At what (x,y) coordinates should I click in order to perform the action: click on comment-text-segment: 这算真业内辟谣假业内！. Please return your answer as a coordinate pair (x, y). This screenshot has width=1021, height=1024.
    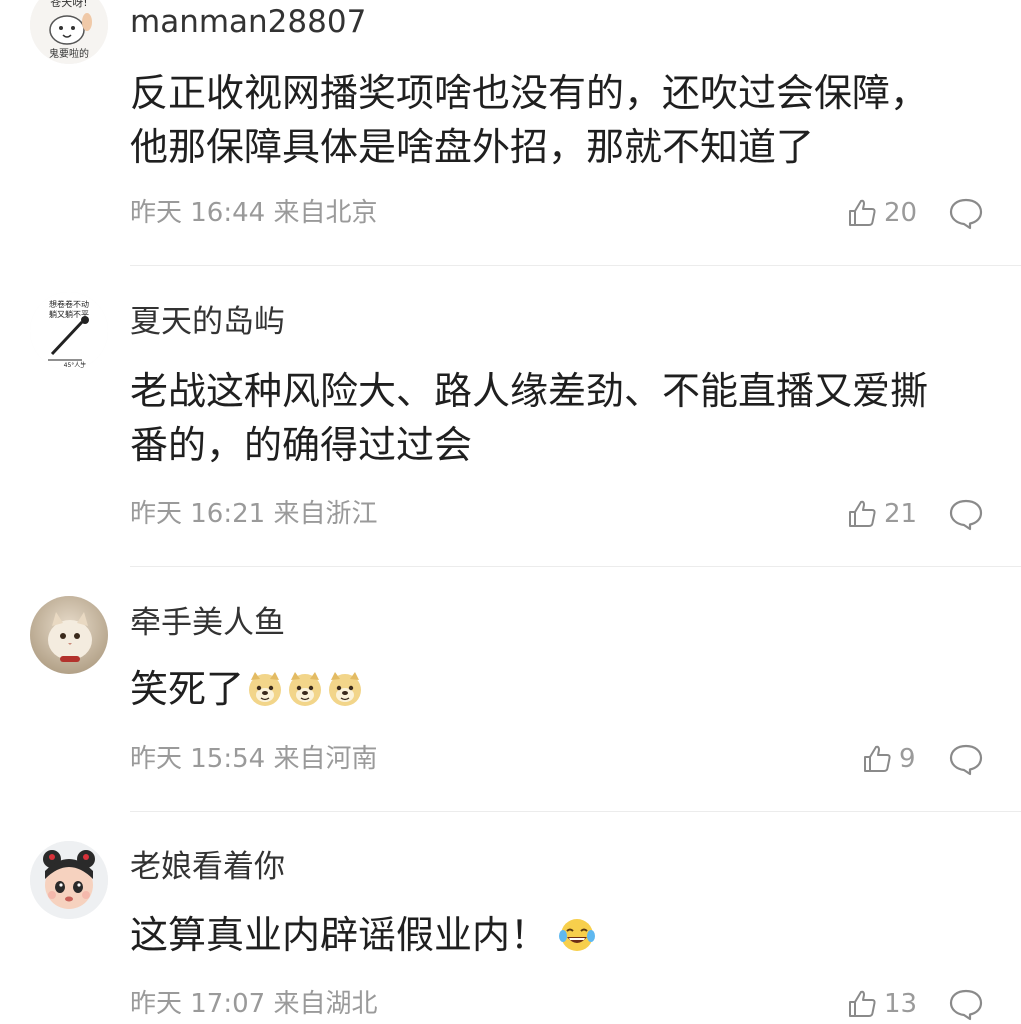
    Looking at the image, I should click on (339, 935).